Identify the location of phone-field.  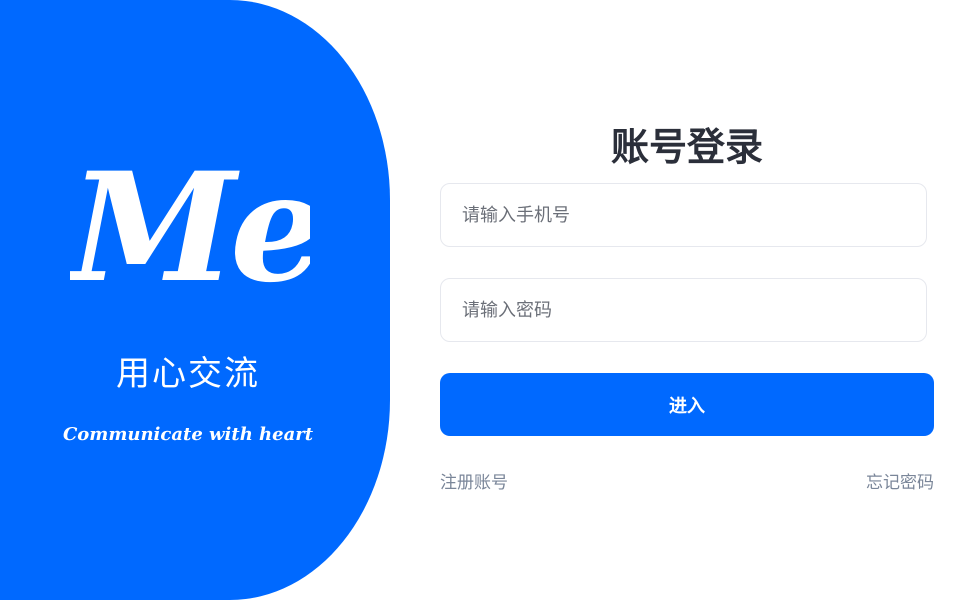
(683, 215).